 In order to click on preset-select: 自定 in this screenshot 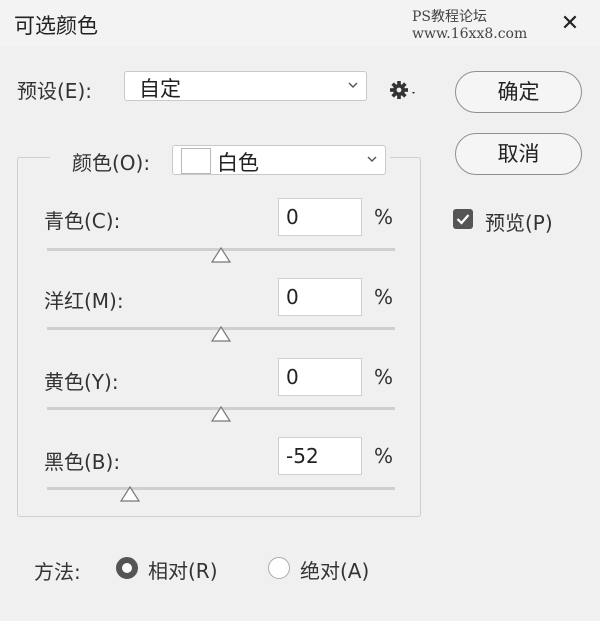, I will do `click(245, 86)`.